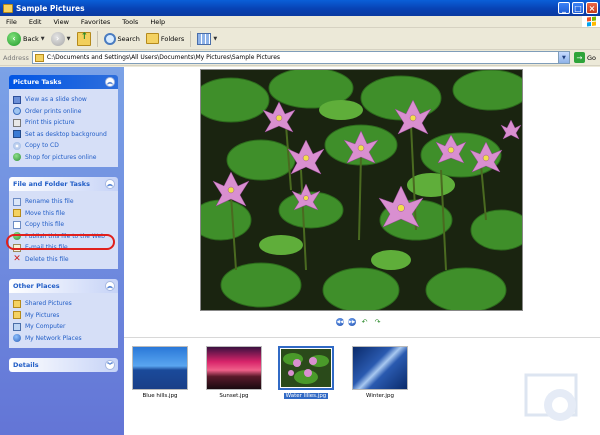 The image size is (600, 435). I want to click on title-bar: Sample Pictures _ □ ×, so click(300, 8).